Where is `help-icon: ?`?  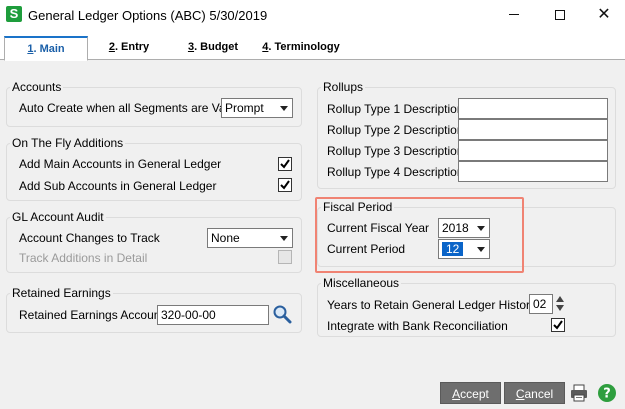
help-icon: ? is located at coordinates (607, 393).